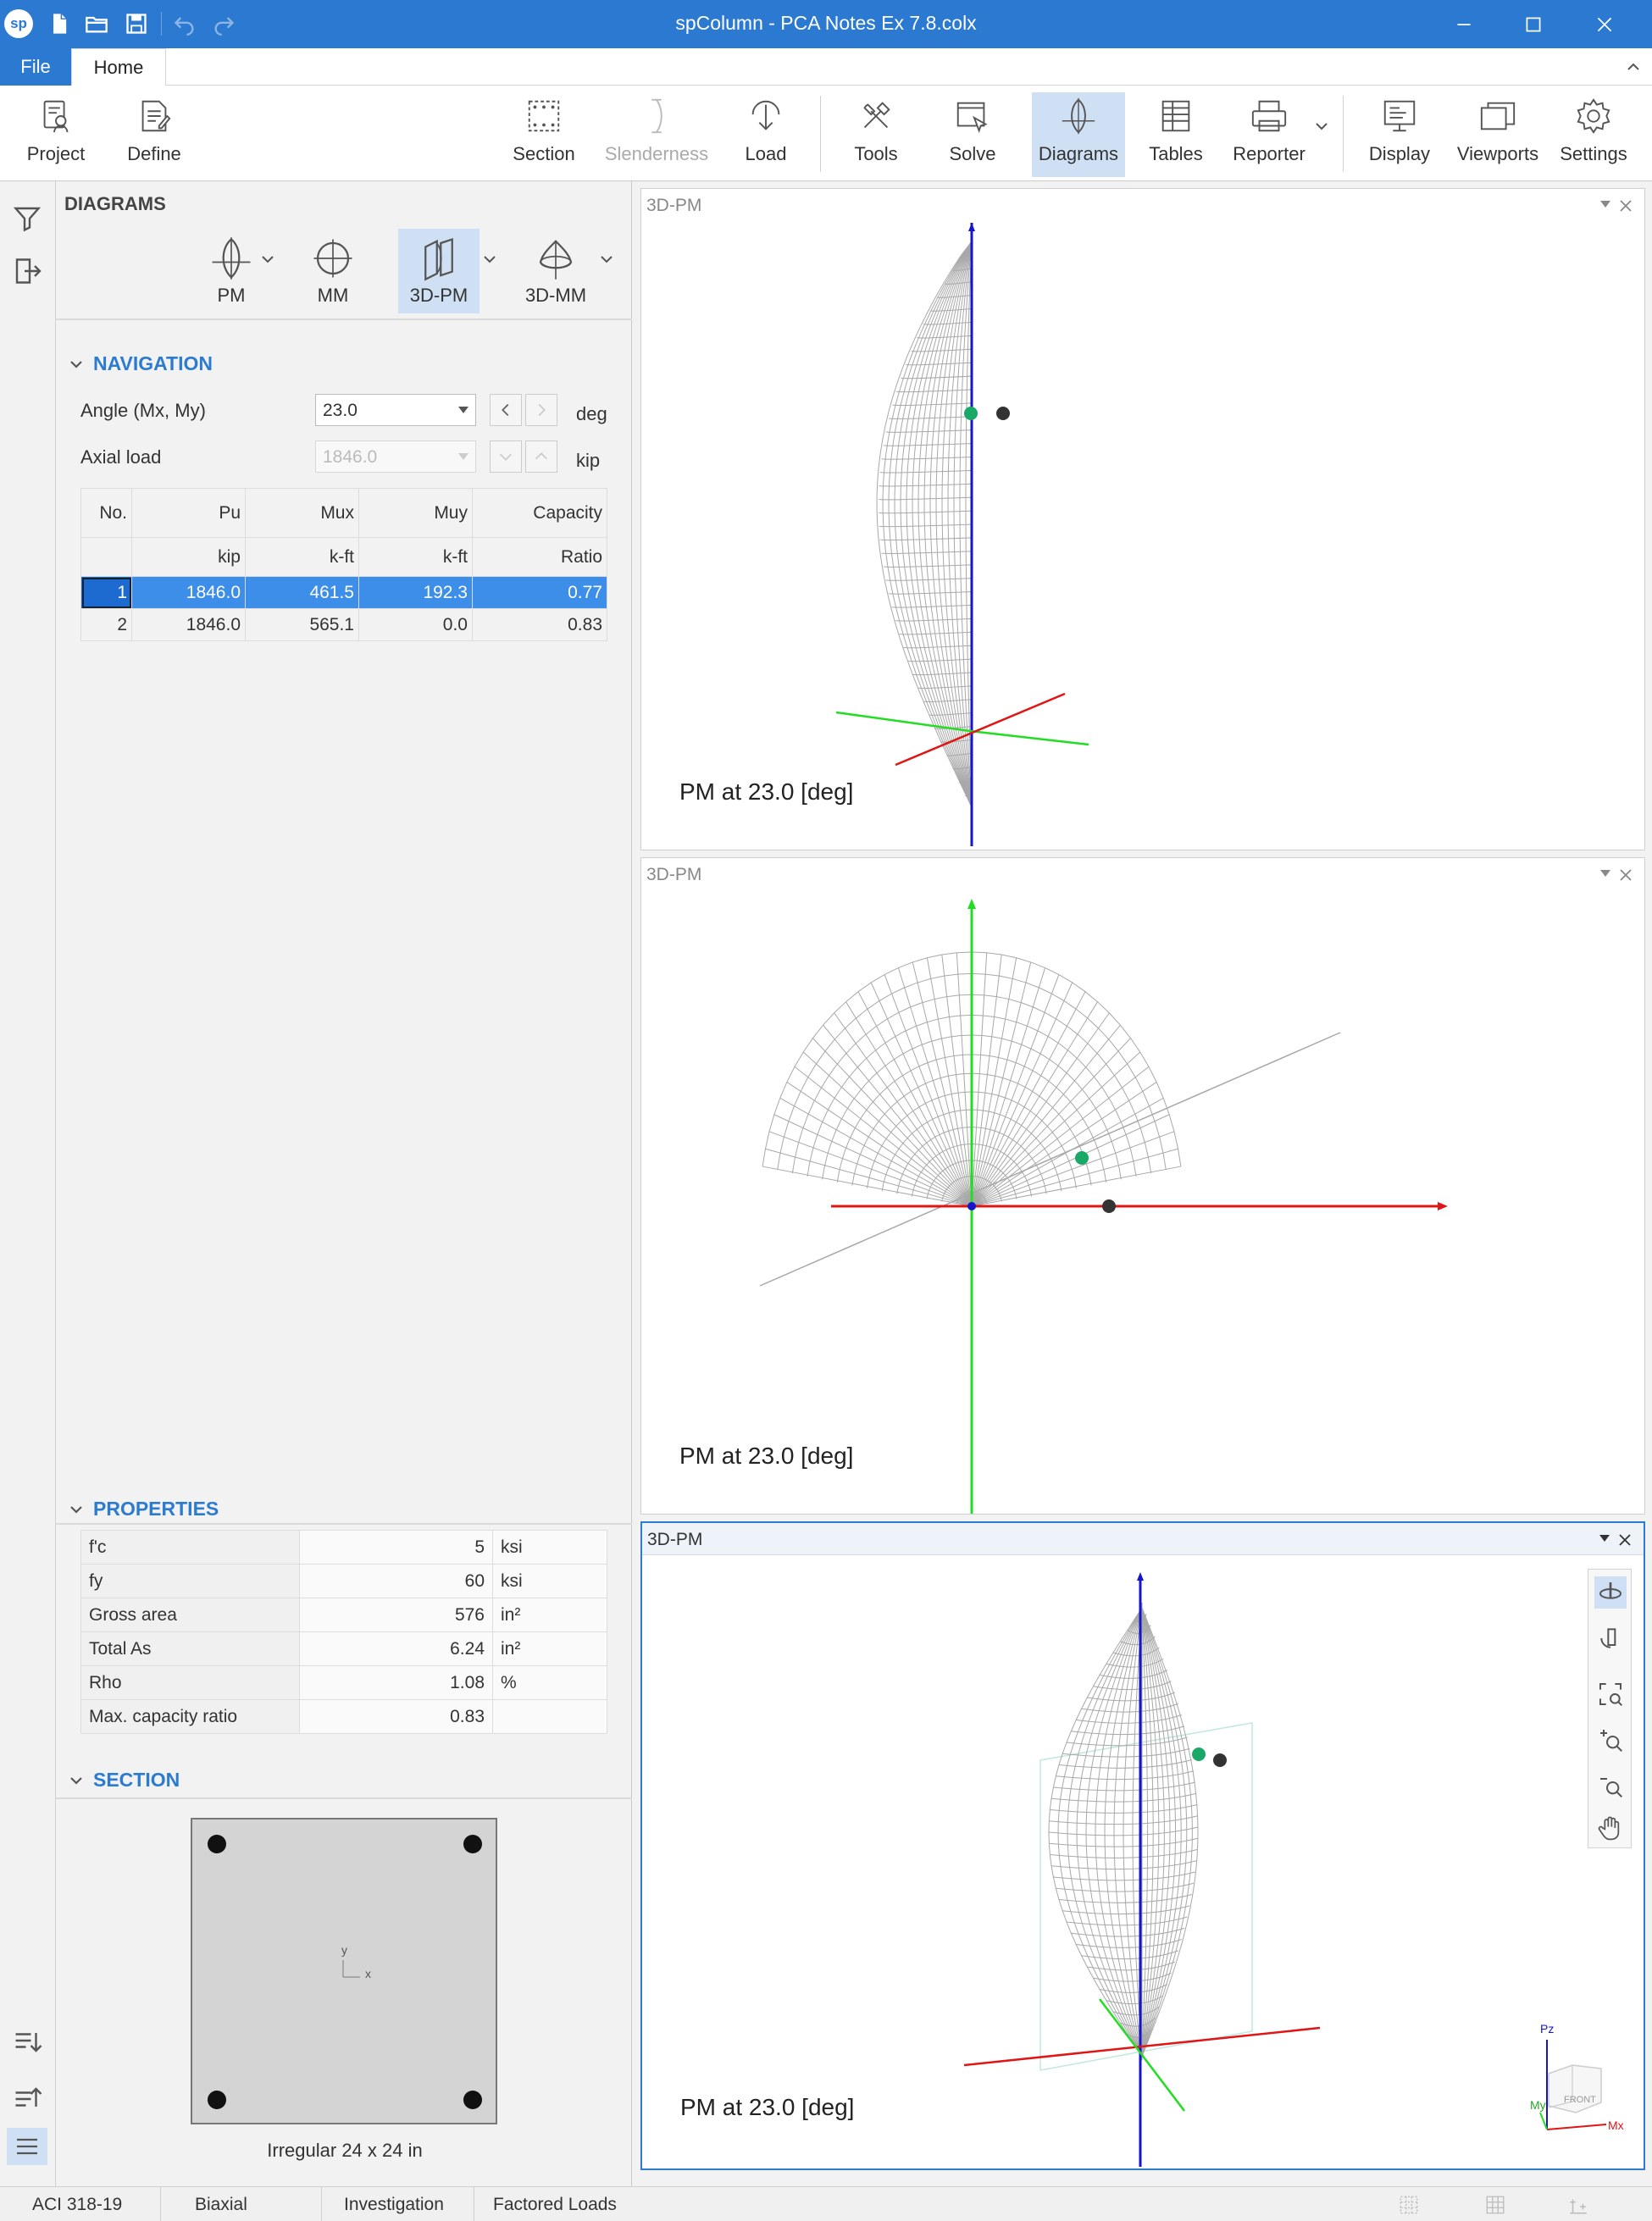 Image resolution: width=1652 pixels, height=2221 pixels. Describe the element at coordinates (876, 153) in the screenshot. I see `tools-label: Tools` at that location.